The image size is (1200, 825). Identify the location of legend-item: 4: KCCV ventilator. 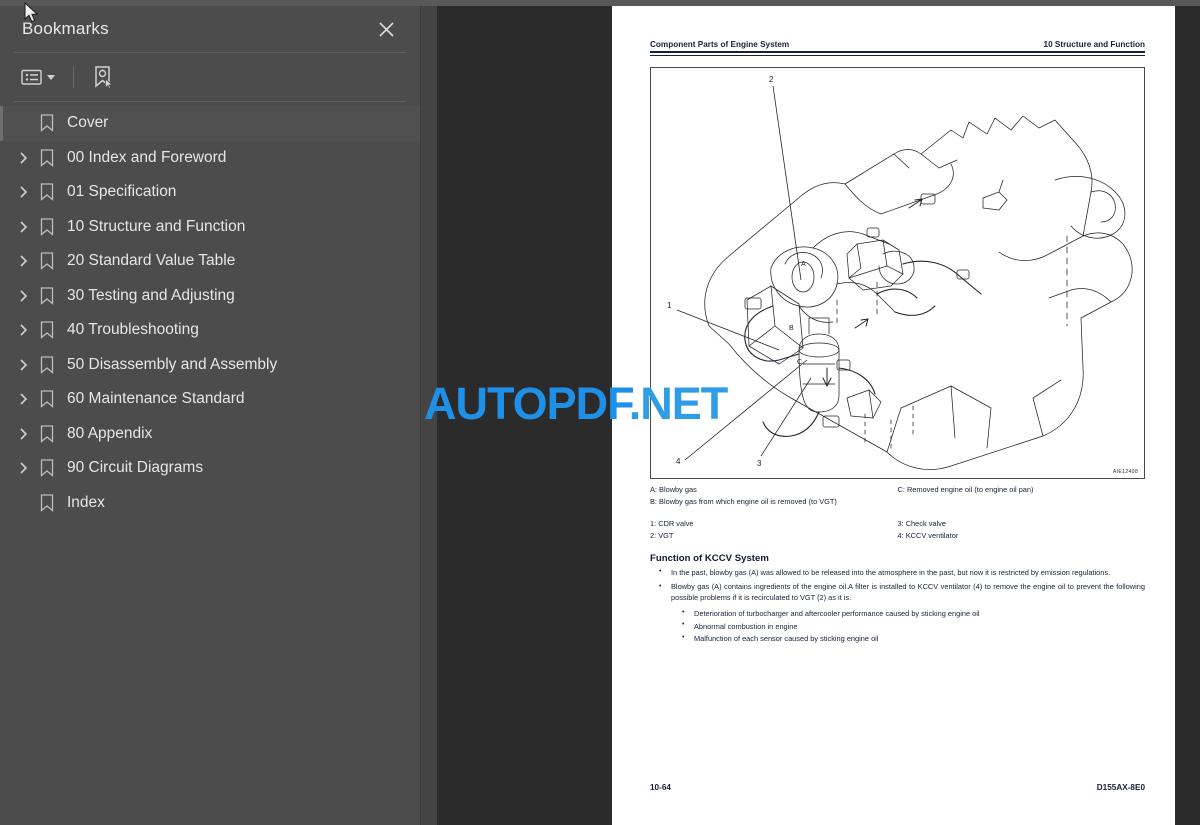
(928, 536).